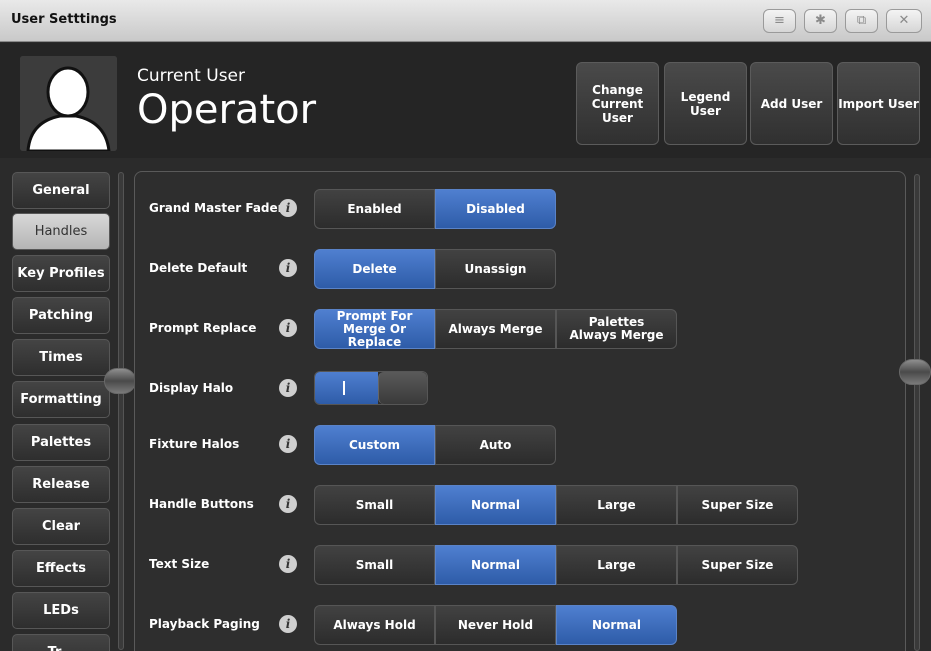 The width and height of the screenshot is (931, 651). Describe the element at coordinates (201, 504) in the screenshot. I see `setting-label: Handle Buttons` at that location.